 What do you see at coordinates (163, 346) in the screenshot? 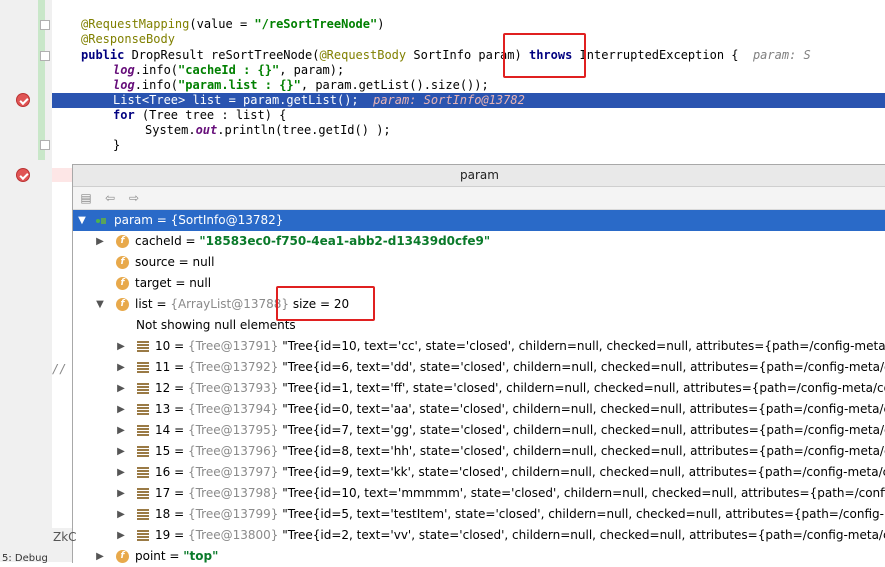
I see `item-index: 10` at bounding box center [163, 346].